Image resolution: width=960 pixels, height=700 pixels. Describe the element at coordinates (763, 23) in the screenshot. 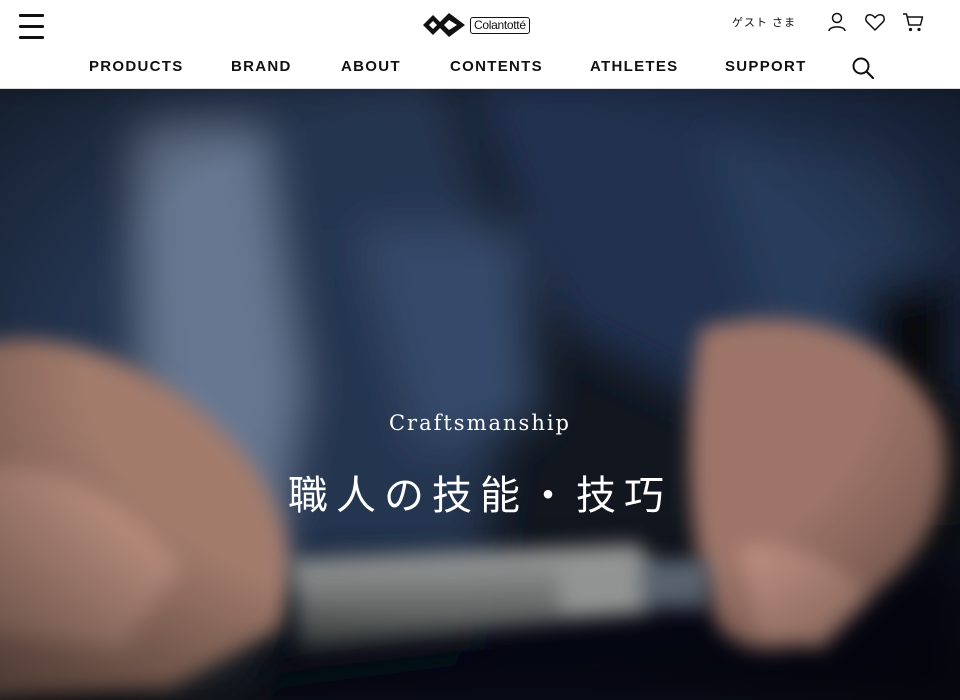

I see `guest-label: ゲスト さま` at that location.